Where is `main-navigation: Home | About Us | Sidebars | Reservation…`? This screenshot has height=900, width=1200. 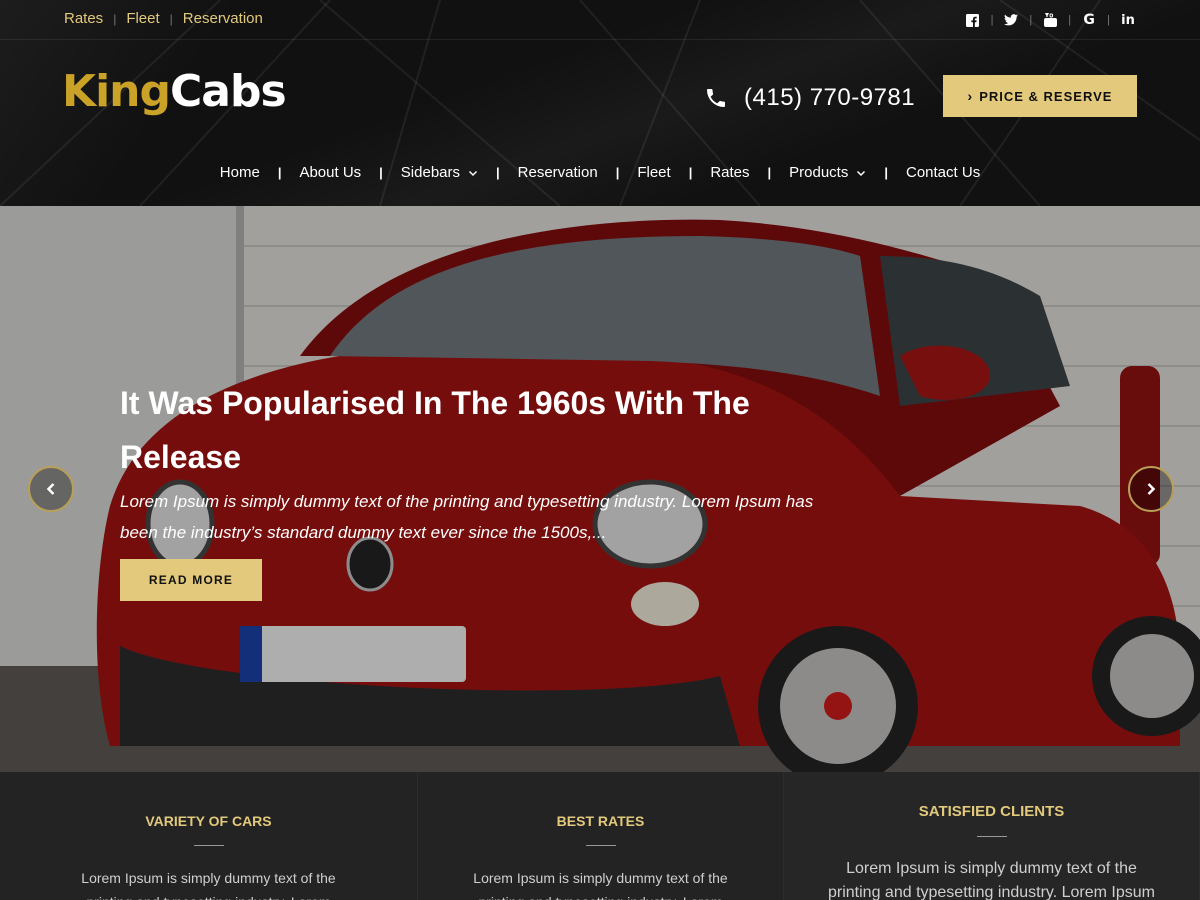
main-navigation: Home | About Us | Sidebars | Reservation… is located at coordinates (600, 172).